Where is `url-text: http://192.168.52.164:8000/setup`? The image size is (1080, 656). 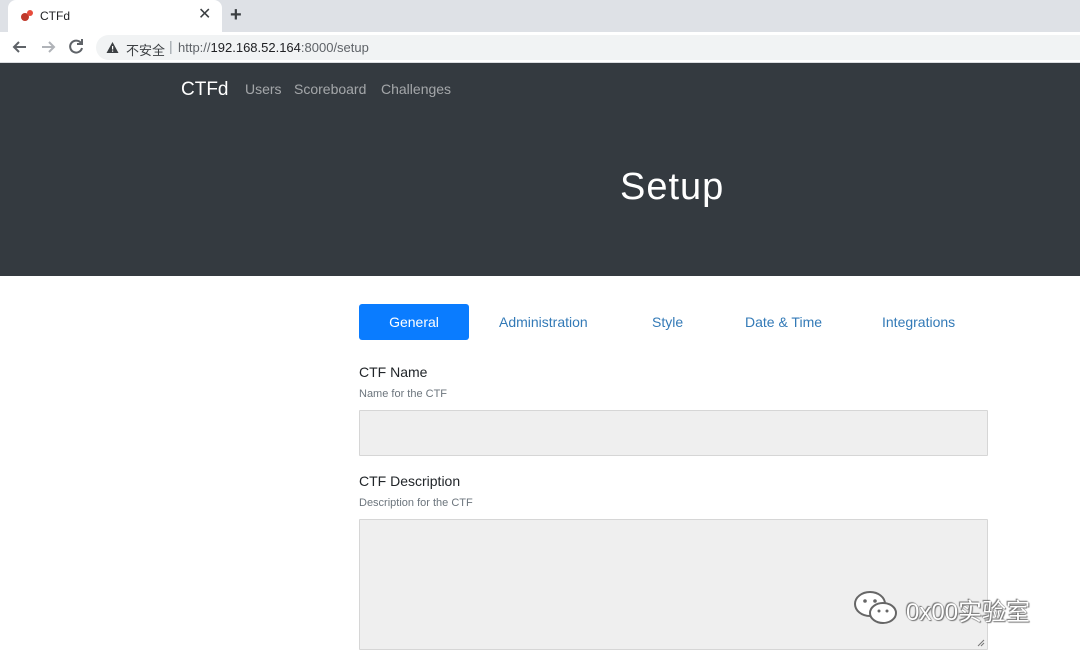
url-text: http://192.168.52.164:8000/setup is located at coordinates (273, 47).